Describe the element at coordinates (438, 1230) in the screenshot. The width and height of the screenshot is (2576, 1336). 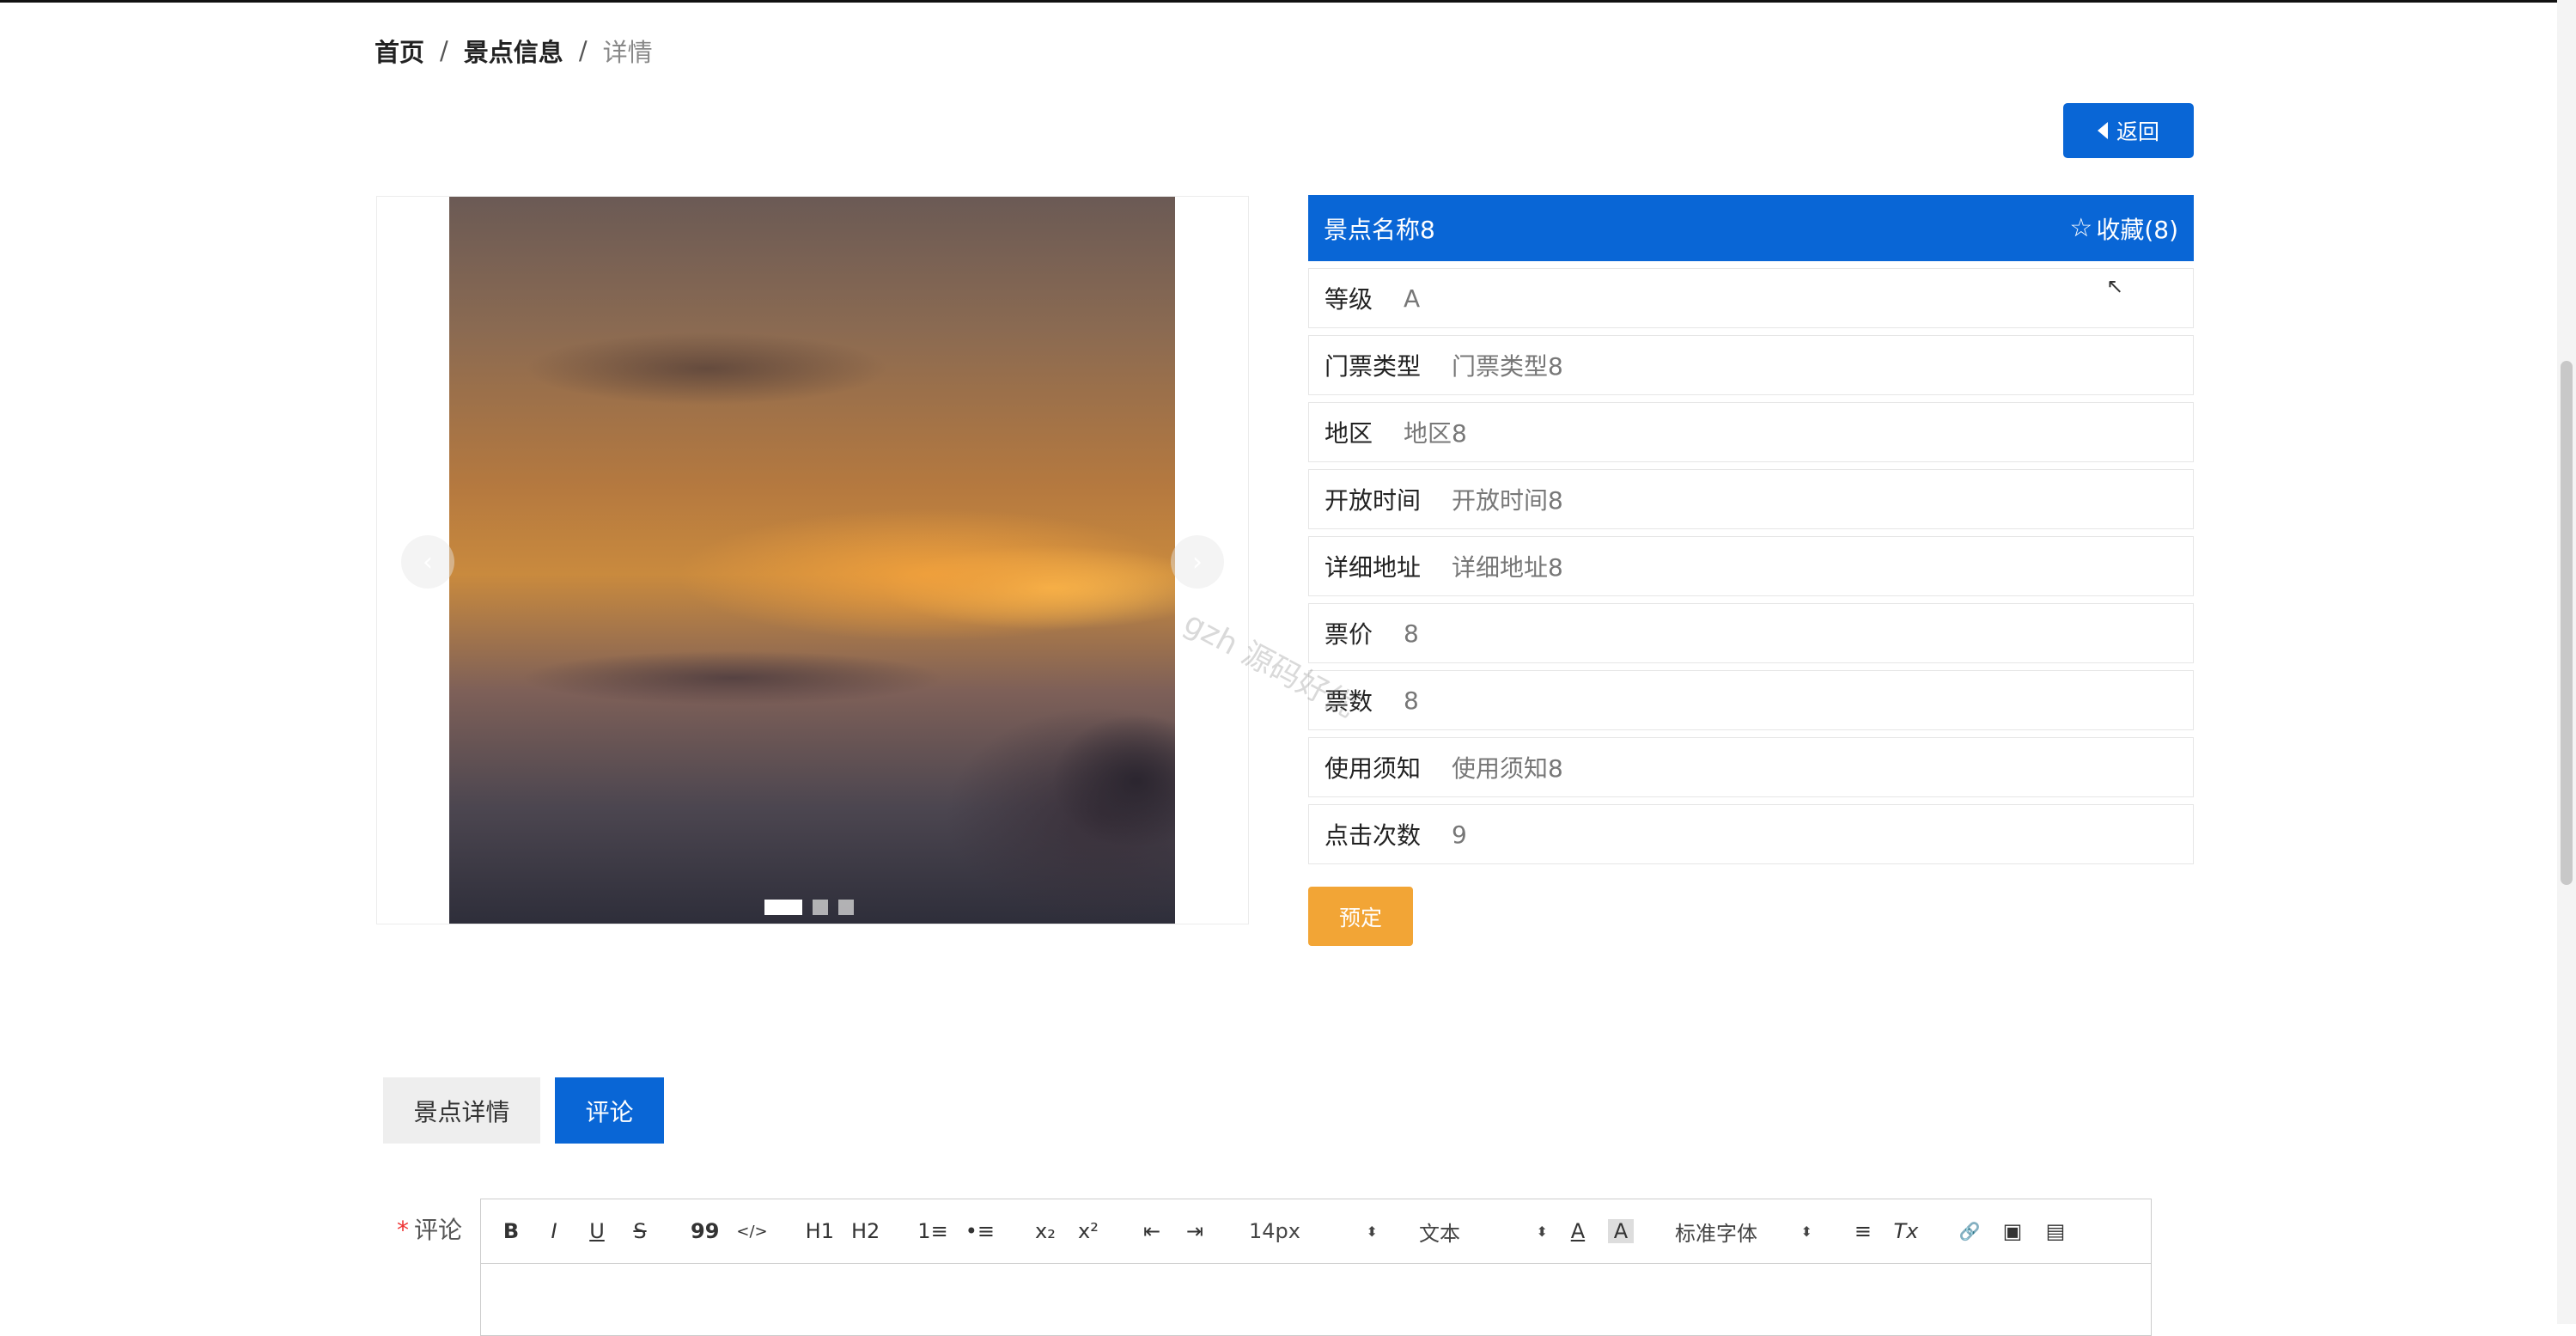
I see `comment-label-text: 评论` at that location.